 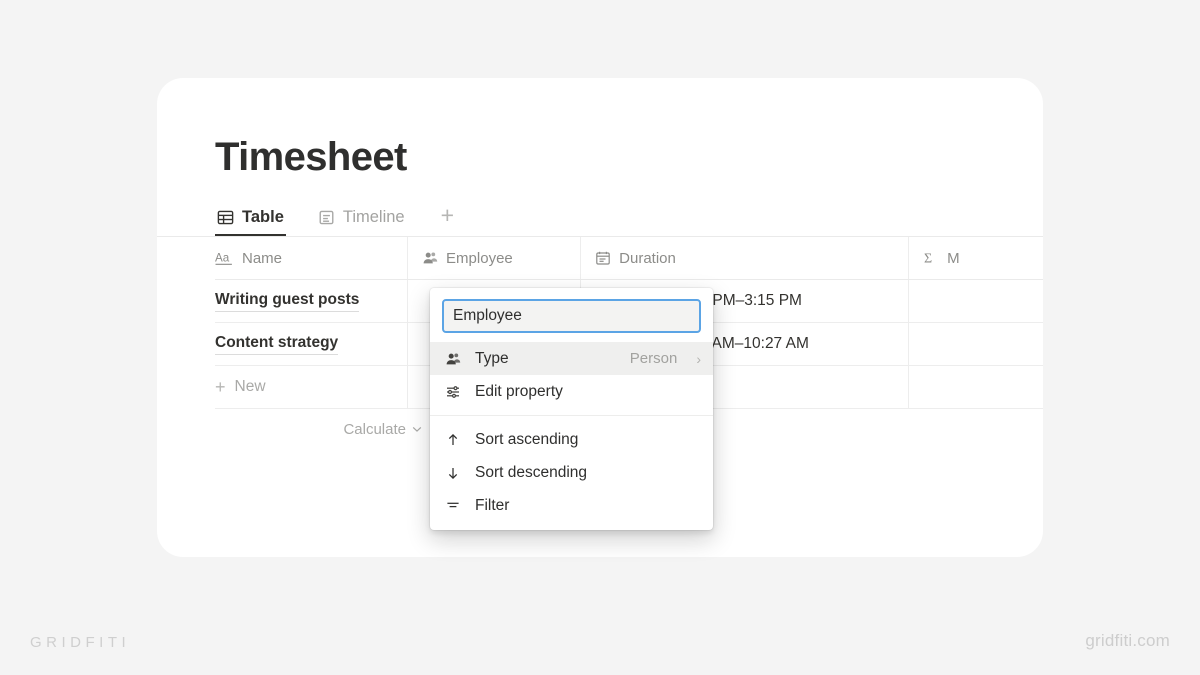 I want to click on plus-icon: +, so click(x=220, y=387).